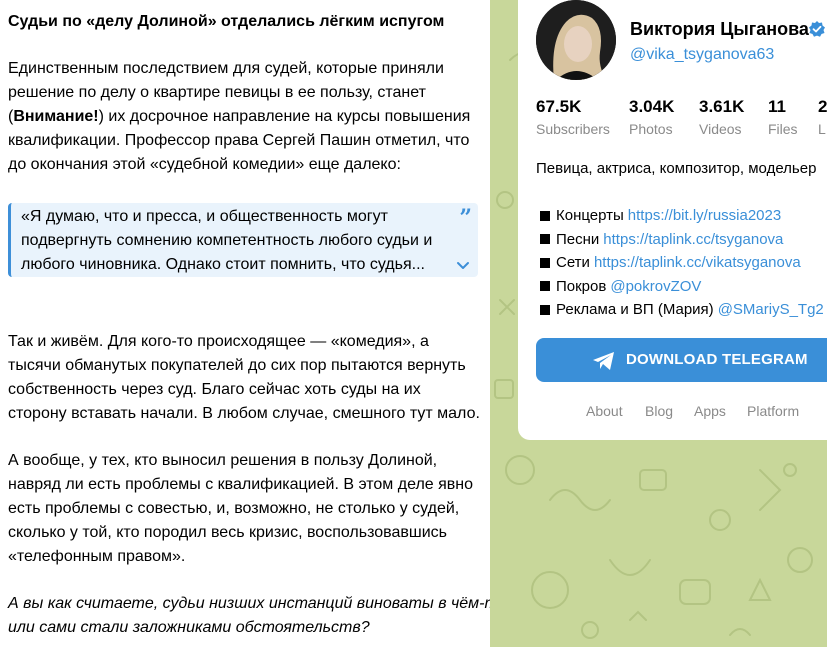  Describe the element at coordinates (676, 168) in the screenshot. I see `channel-description: Певица, актриса, композитор, модельер` at that location.